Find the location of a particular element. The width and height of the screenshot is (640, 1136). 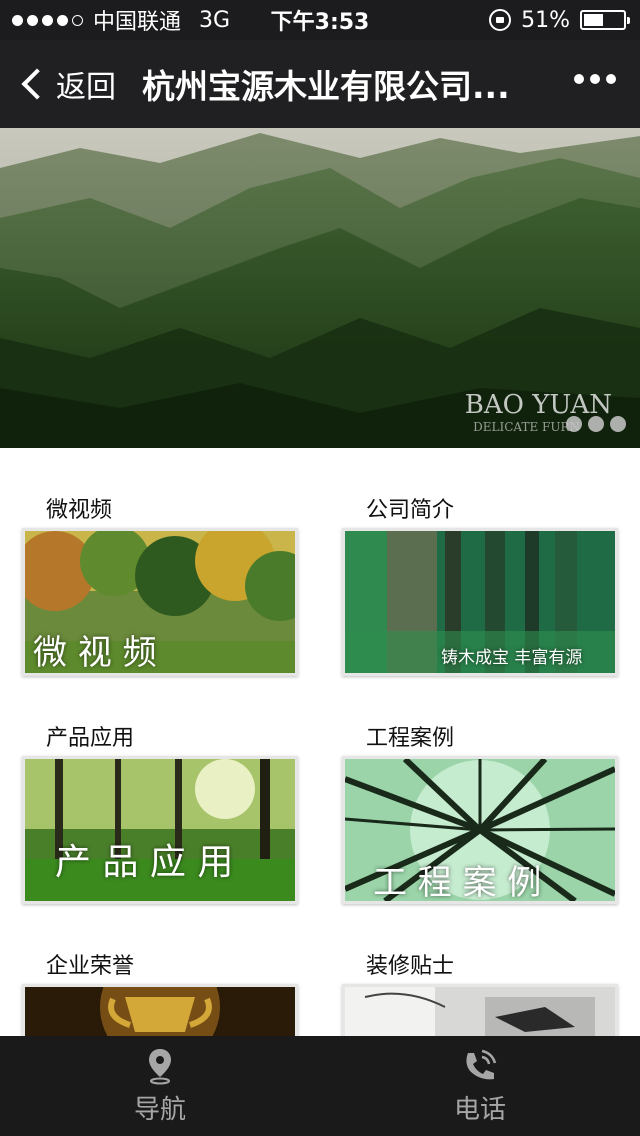

clock: 下午3:53 is located at coordinates (320, 22).